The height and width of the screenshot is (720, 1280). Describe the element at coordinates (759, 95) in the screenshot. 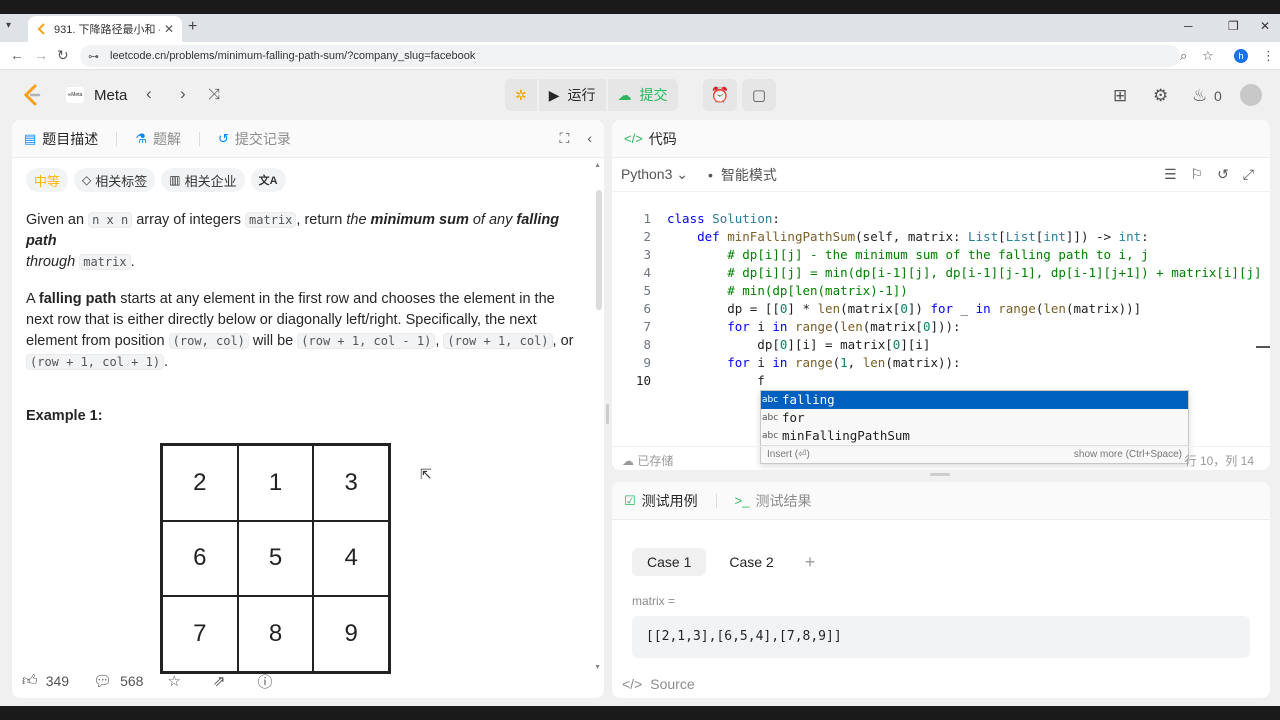

I see `notes-button: ▢` at that location.